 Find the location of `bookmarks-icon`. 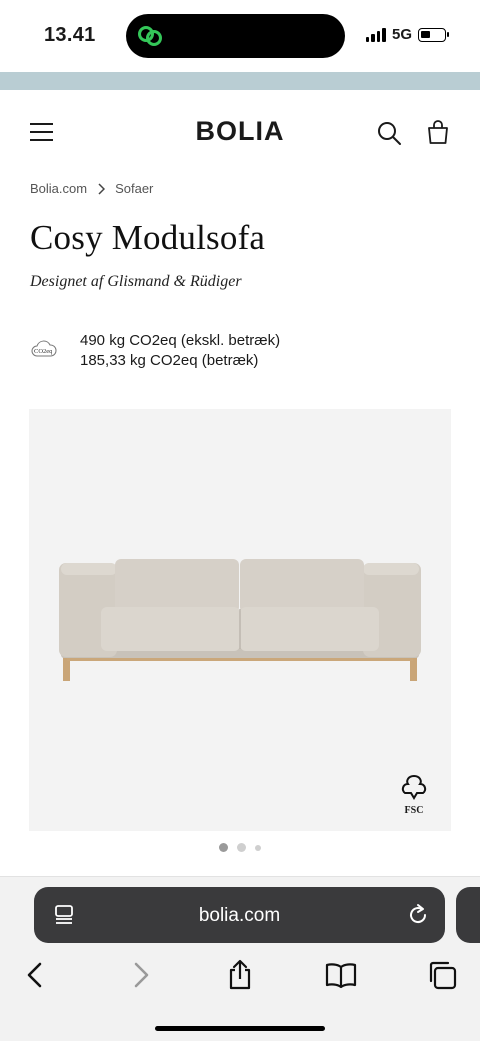

bookmarks-icon is located at coordinates (341, 975).